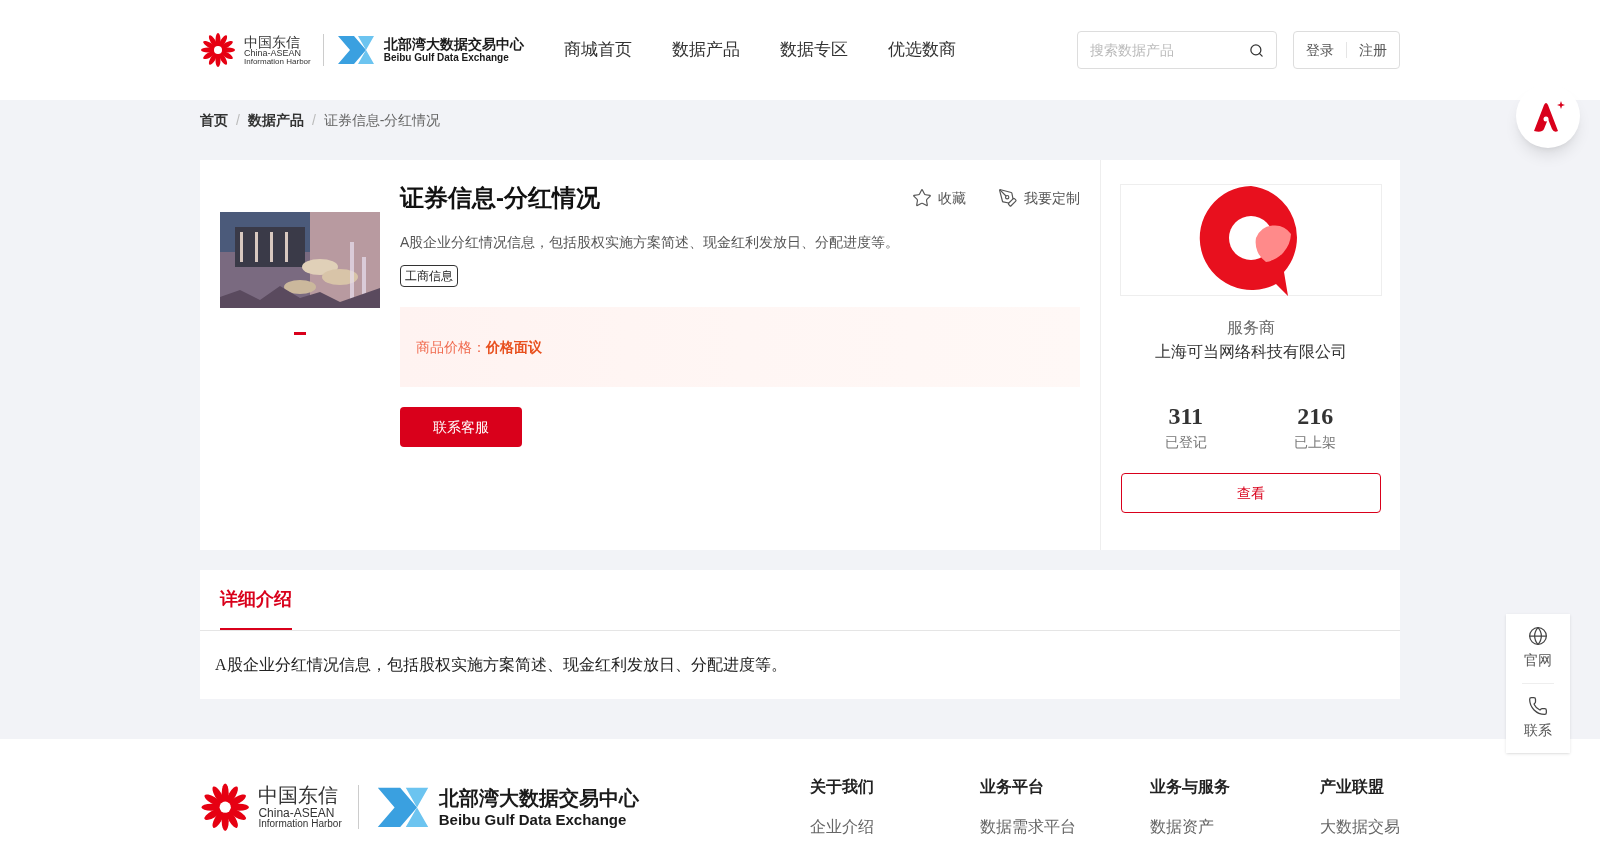  What do you see at coordinates (1169, 50) in the screenshot?
I see `search-field: 搜索数据产品` at bounding box center [1169, 50].